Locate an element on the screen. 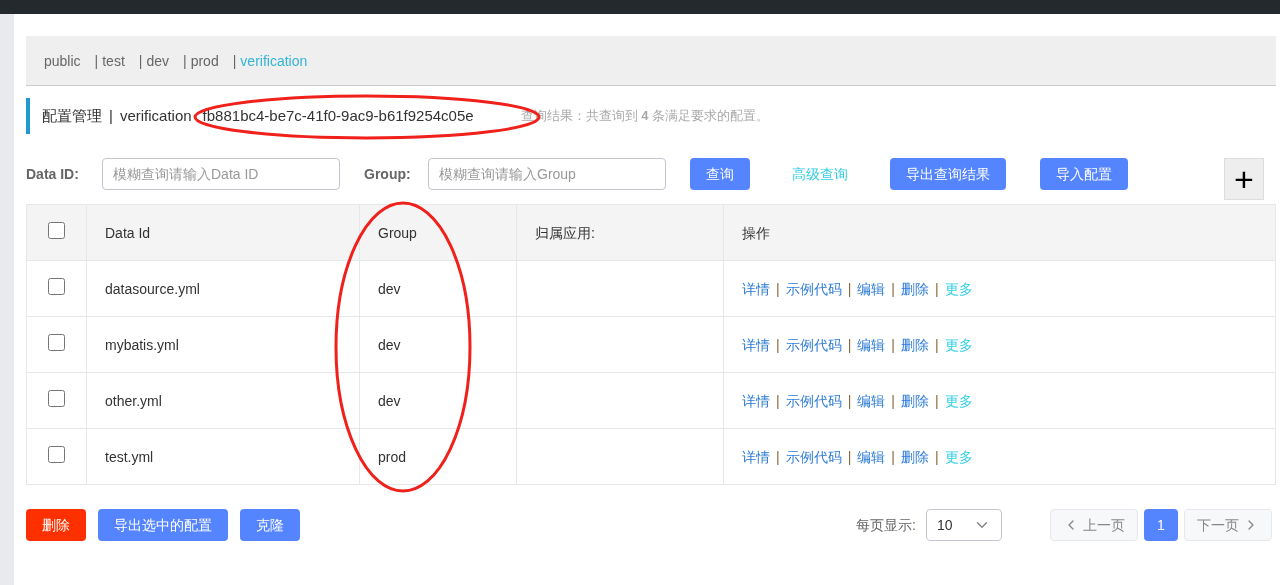 This screenshot has width=1280, height=585. namespace-tab: prod is located at coordinates (204, 60).